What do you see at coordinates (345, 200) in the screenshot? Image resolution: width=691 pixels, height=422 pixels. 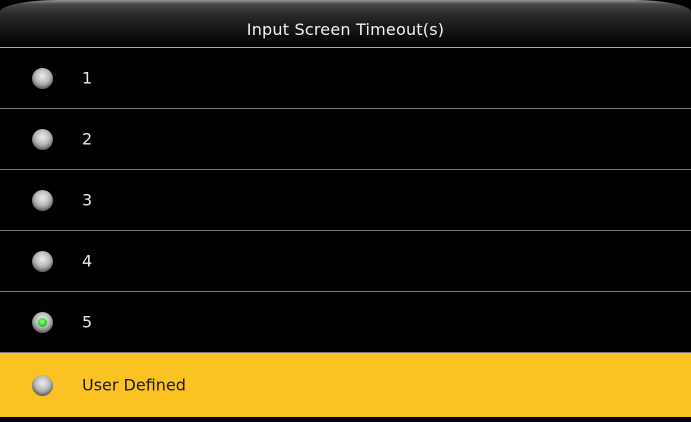 I see `option-3: 3` at bounding box center [345, 200].